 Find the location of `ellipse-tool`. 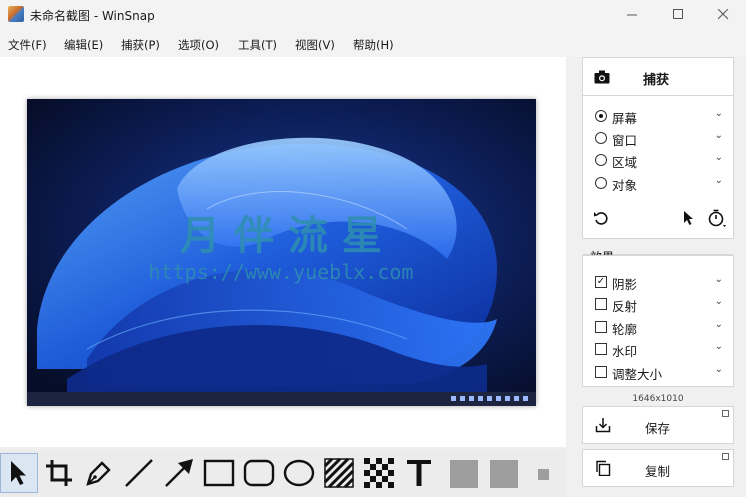

ellipse-tool is located at coordinates (299, 473).